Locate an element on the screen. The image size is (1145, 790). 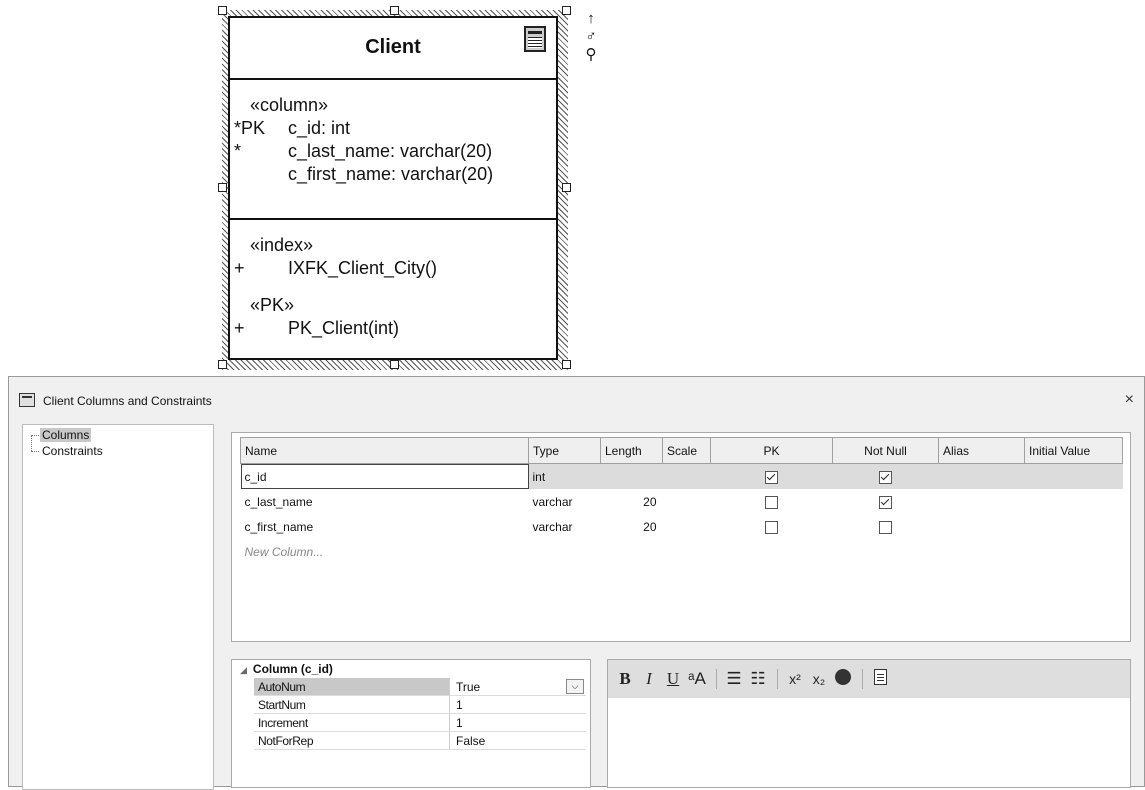
cell-name: c_first_name is located at coordinates (385, 526).